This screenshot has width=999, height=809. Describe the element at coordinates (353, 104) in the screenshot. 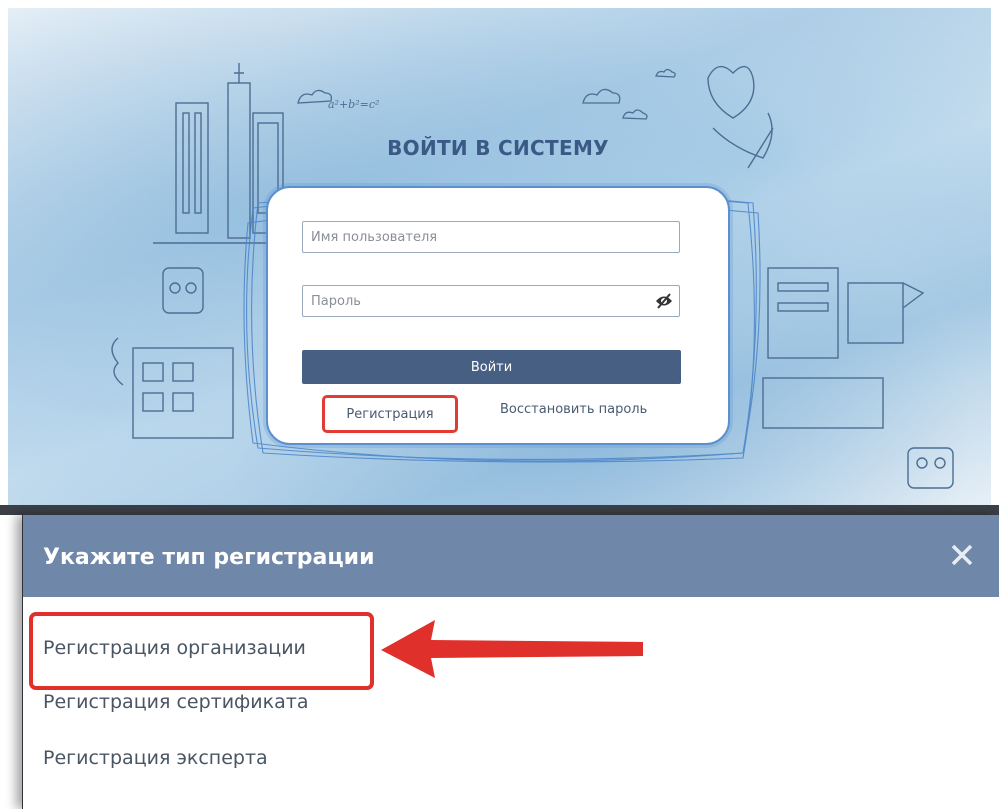

I see `formula-doodle: a²+b²=c²` at that location.